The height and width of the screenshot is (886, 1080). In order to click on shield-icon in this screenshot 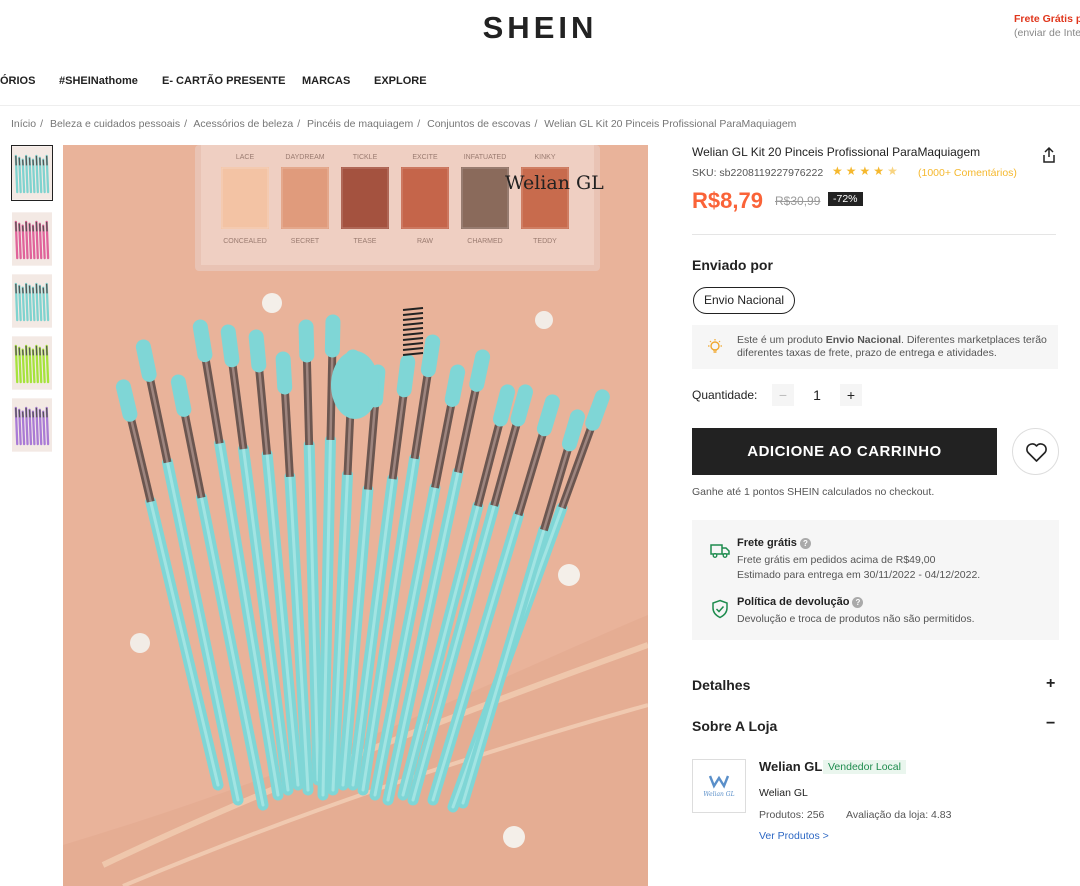, I will do `click(720, 609)`.